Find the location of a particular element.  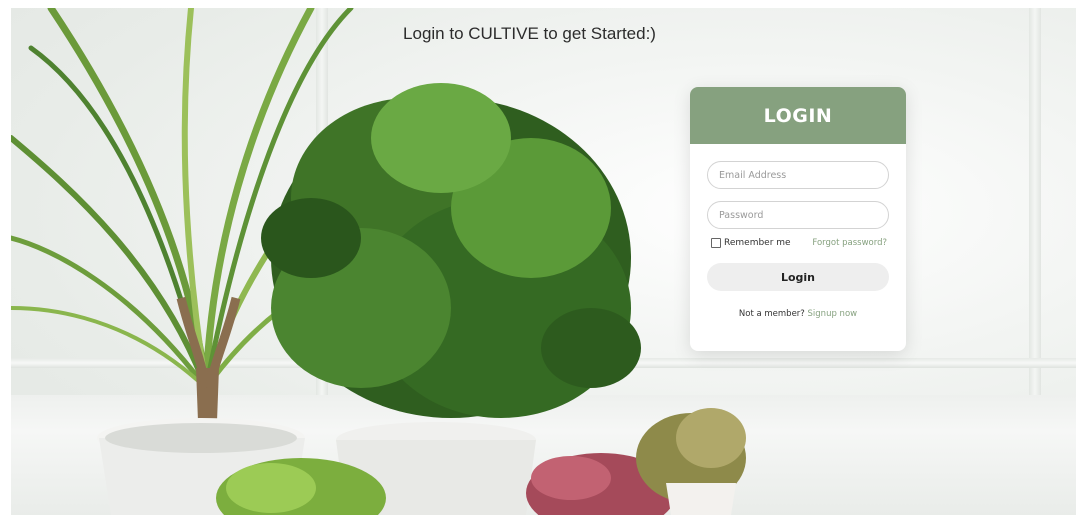

forgot-password-link: Forgot password? is located at coordinates (849, 243).